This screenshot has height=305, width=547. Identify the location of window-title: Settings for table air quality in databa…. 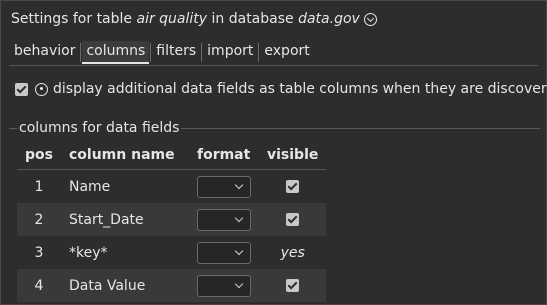
(194, 19).